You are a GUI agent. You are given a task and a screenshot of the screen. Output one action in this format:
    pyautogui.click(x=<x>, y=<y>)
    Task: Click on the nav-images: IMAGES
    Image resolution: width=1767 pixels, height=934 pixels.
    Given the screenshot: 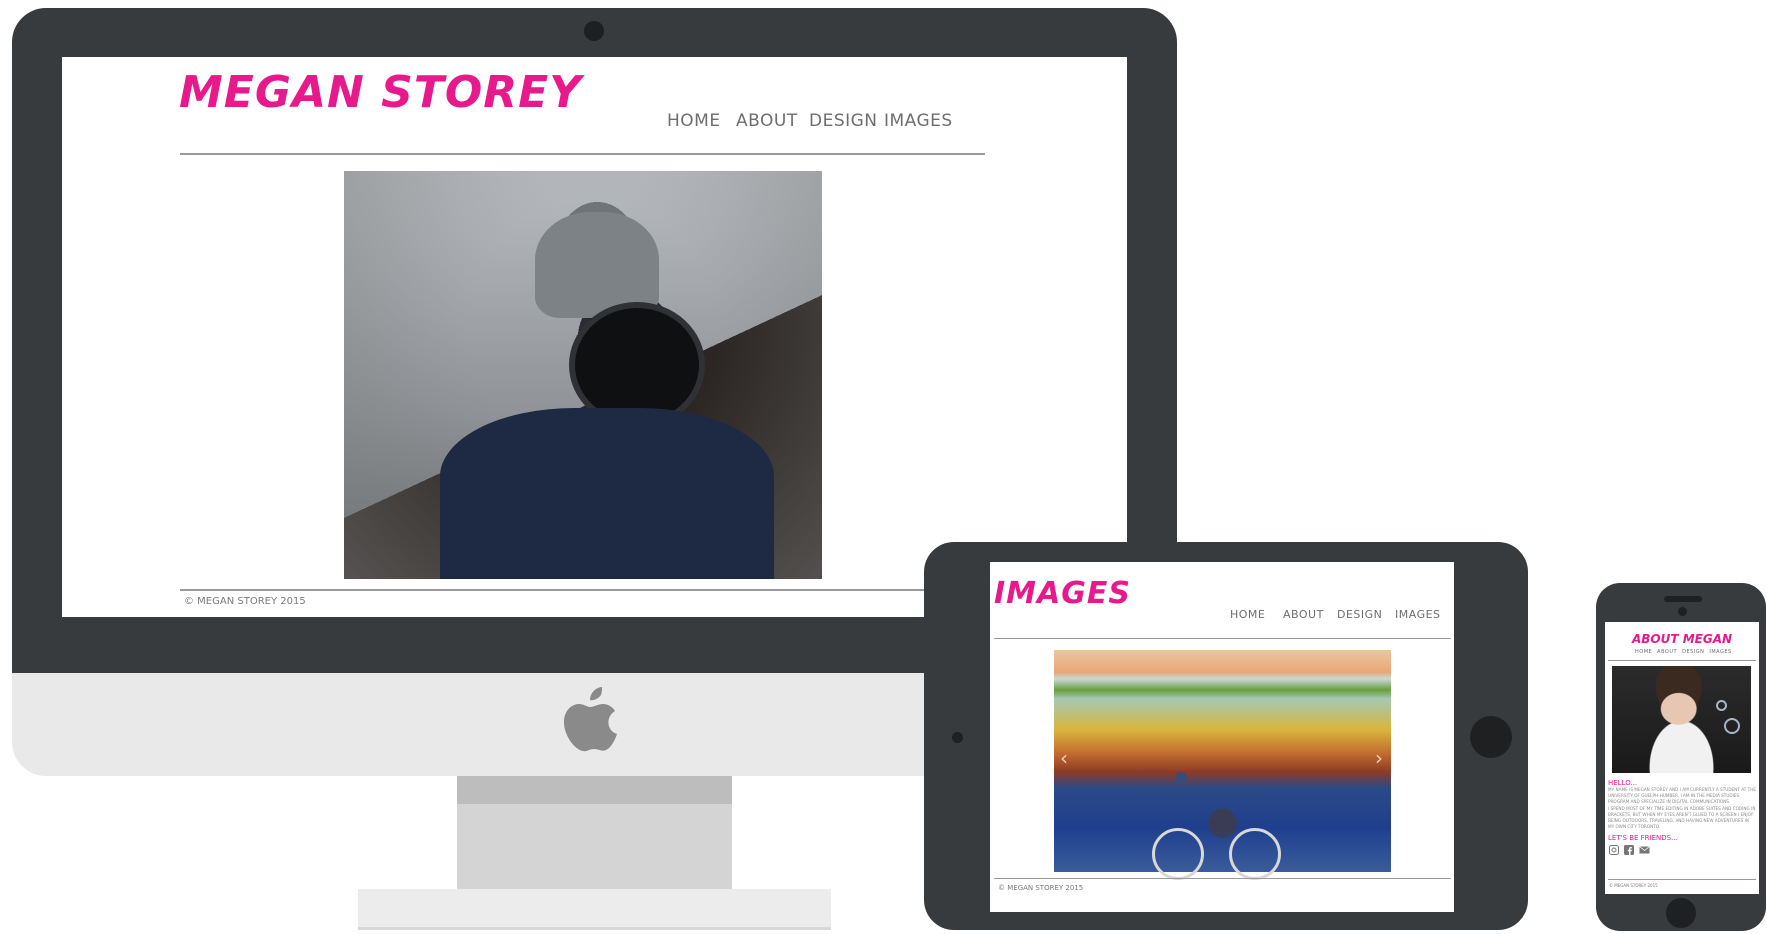 What is the action you would take?
    pyautogui.click(x=918, y=121)
    